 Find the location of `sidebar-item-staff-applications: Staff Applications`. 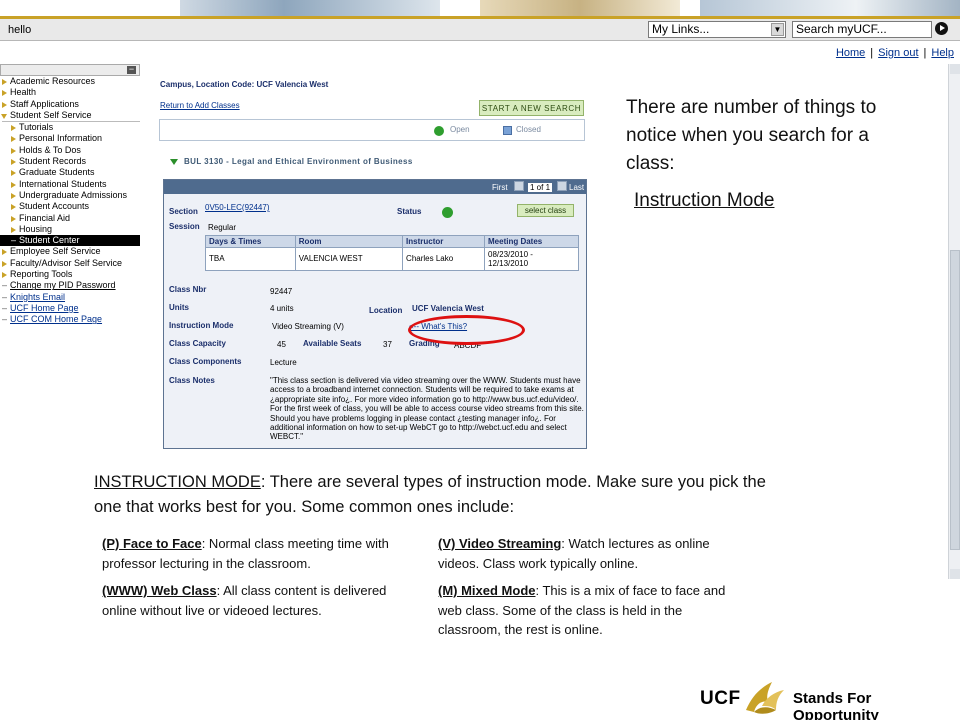

sidebar-item-staff-applications: Staff Applications is located at coordinates (70, 104).